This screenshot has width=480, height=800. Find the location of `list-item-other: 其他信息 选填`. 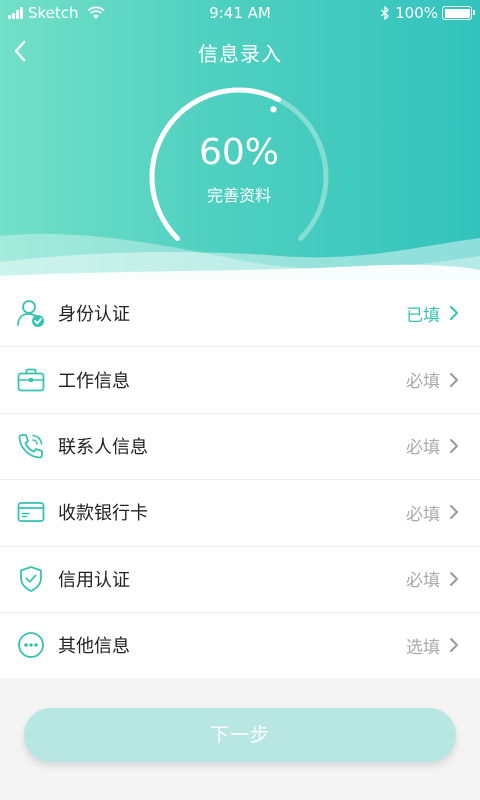

list-item-other: 其他信息 选填 is located at coordinates (240, 644).